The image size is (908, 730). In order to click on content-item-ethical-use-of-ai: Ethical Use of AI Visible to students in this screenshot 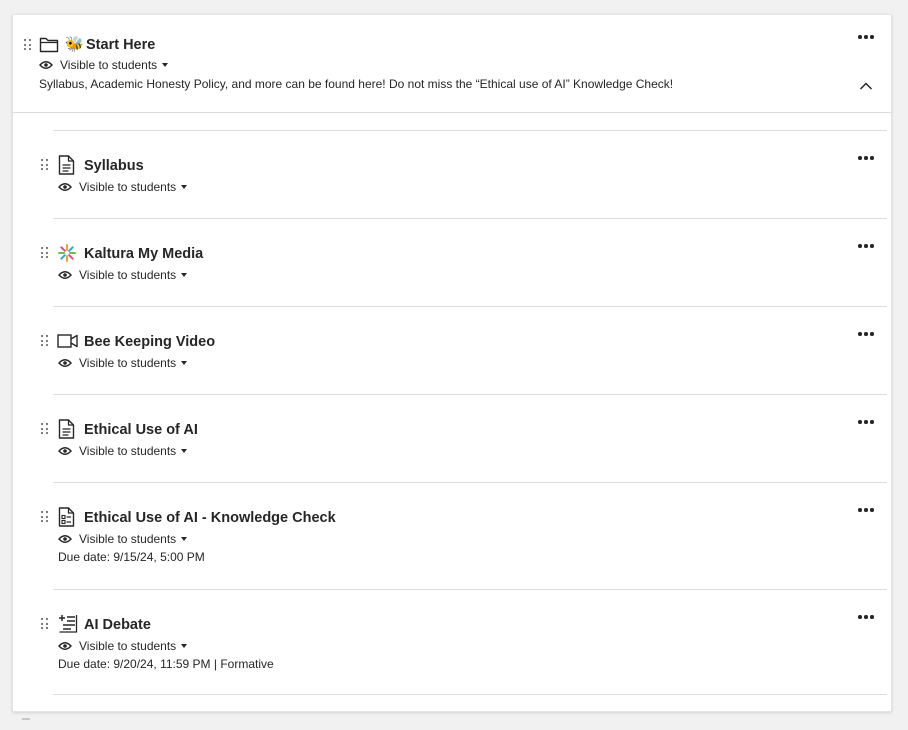, I will do `click(464, 438)`.